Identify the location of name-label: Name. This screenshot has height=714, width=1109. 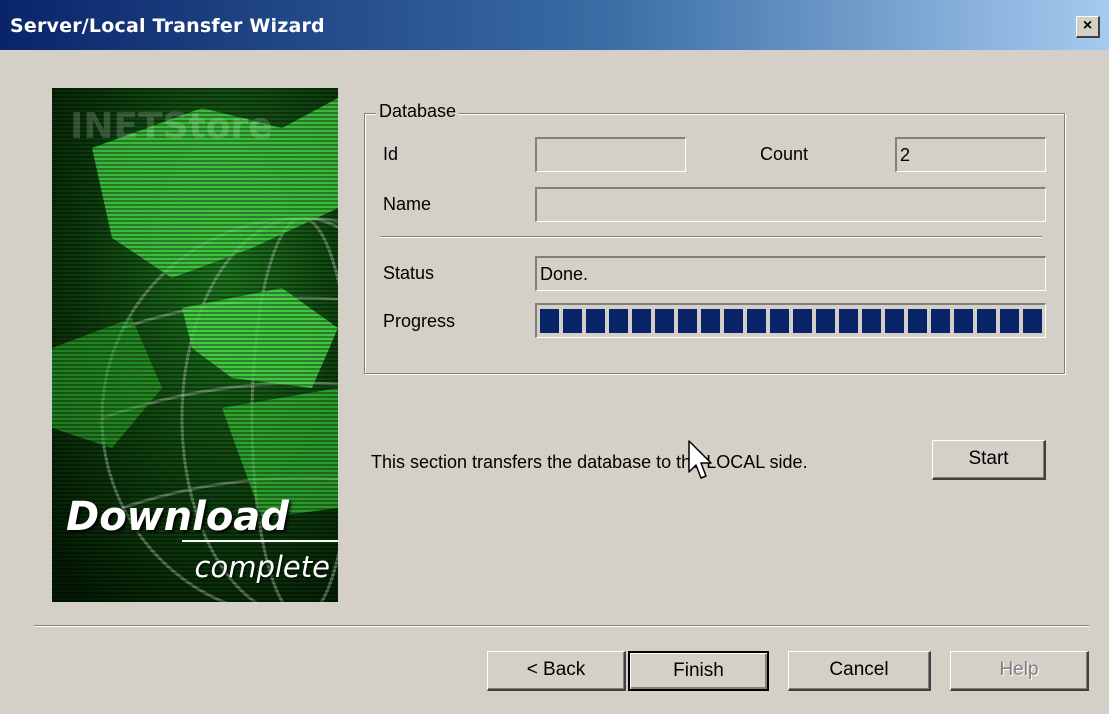
(407, 204).